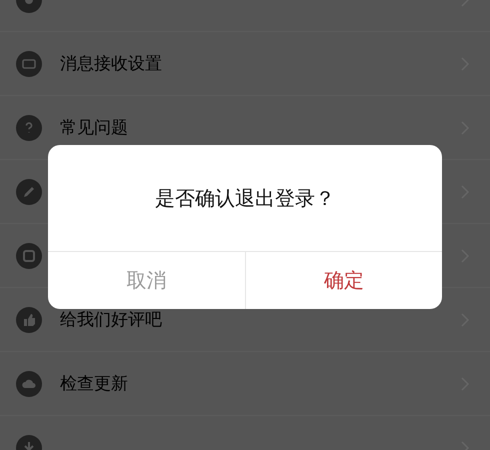 The height and width of the screenshot is (450, 490). What do you see at coordinates (245, 198) in the screenshot?
I see `dialog-message: 是否确认退出登录？` at bounding box center [245, 198].